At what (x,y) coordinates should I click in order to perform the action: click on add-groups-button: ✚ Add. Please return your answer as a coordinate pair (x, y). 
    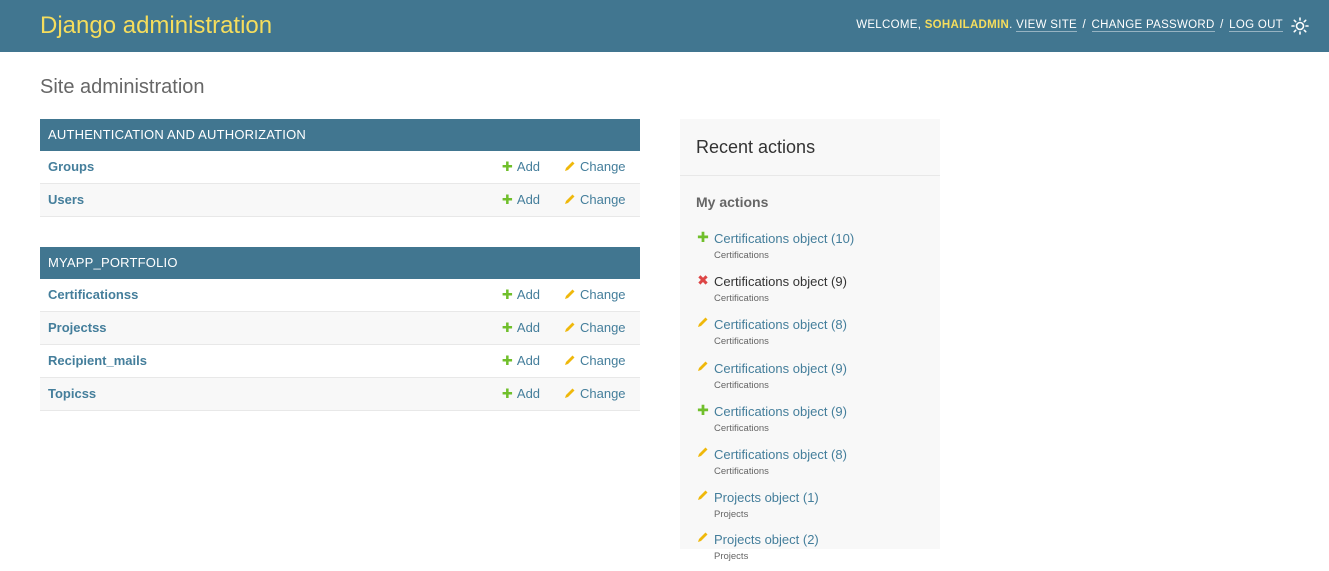
    Looking at the image, I should click on (521, 167).